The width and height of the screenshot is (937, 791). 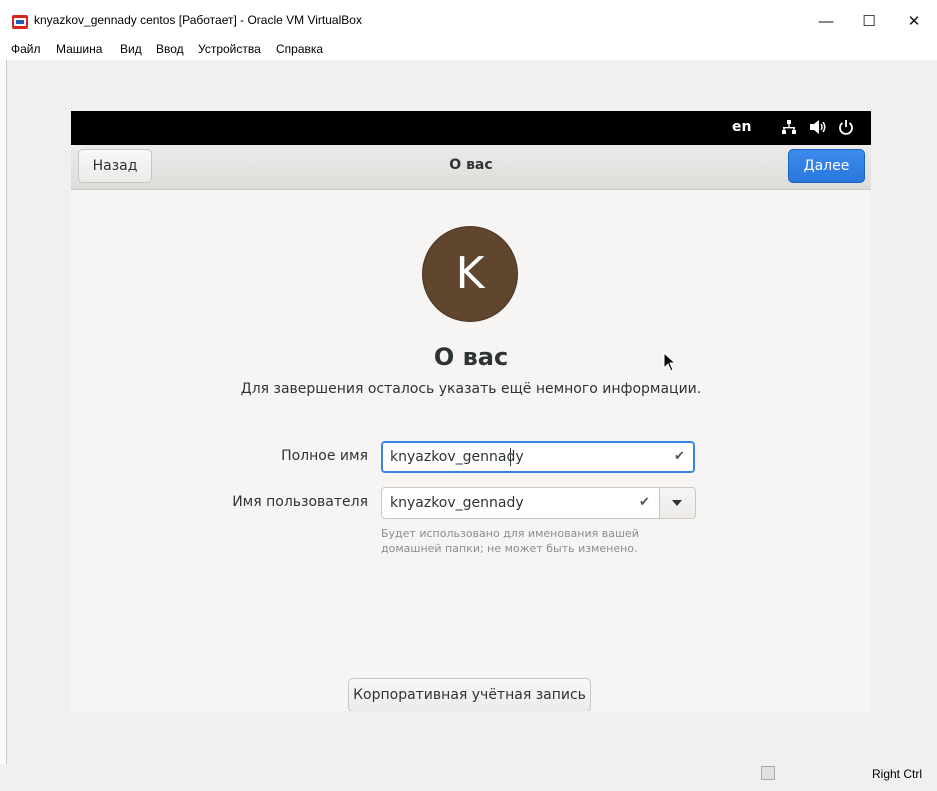 I want to click on username-dropdown-button, so click(x=677, y=503).